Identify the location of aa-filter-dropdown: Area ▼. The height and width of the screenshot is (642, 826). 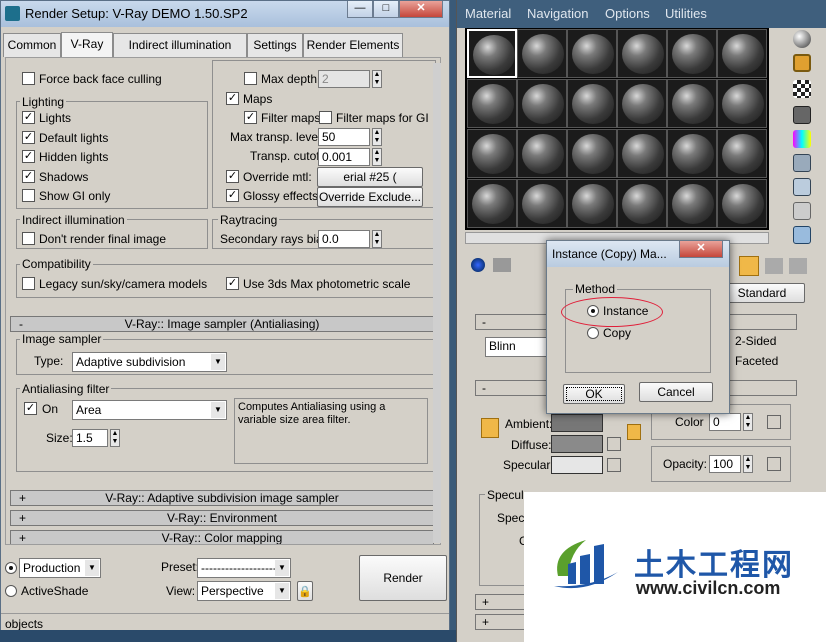
(149, 410).